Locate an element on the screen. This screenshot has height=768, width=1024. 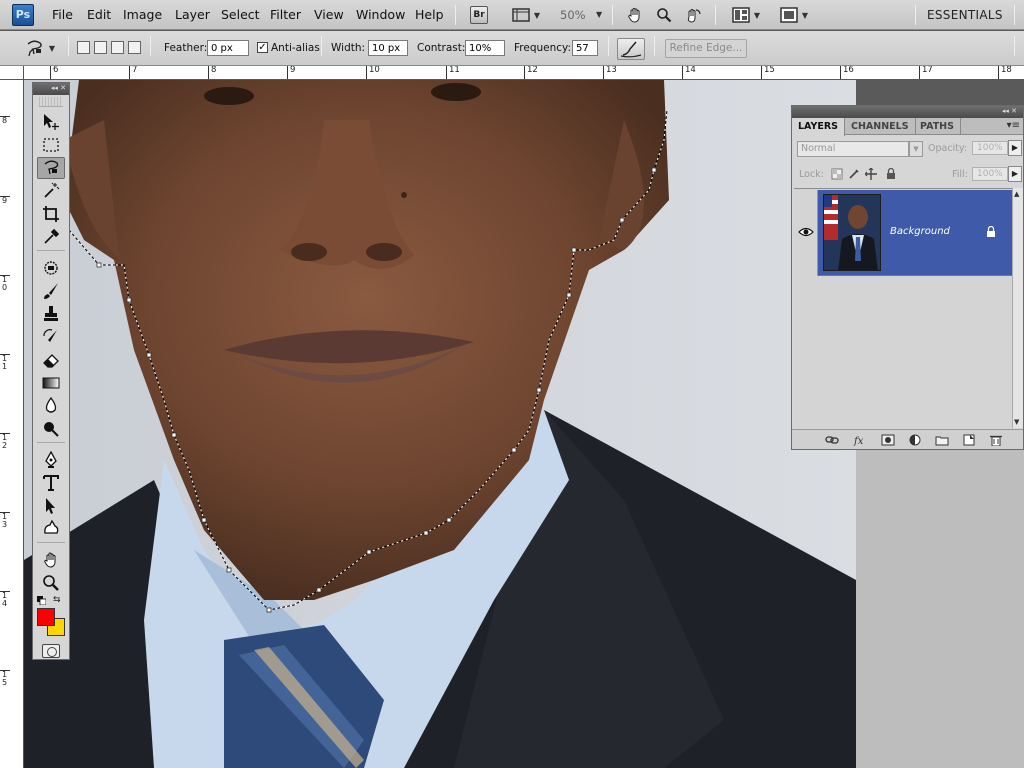
tab-paths: PATHS is located at coordinates (937, 126).